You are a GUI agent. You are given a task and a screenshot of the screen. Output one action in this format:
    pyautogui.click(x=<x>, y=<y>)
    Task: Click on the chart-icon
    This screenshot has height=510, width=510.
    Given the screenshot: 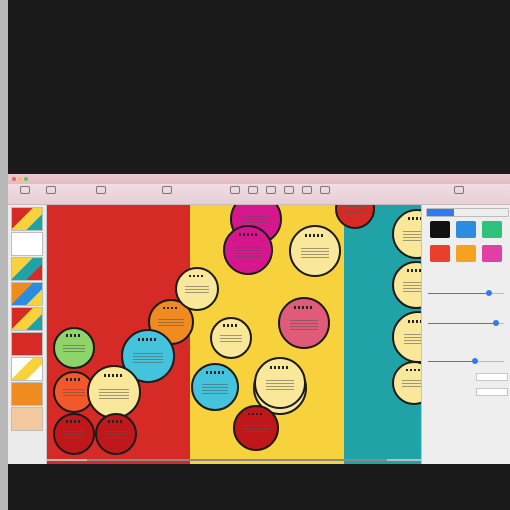 What is the action you would take?
    pyautogui.click(x=253, y=190)
    